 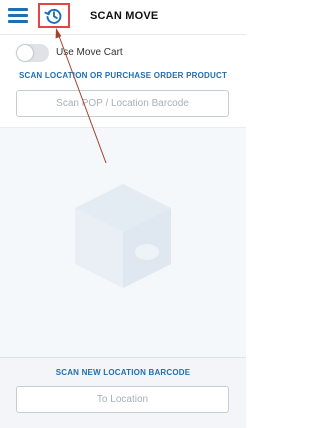 I want to click on bottom-panel: SCAN NEW LOCATION BARCODE, so click(x=123, y=392).